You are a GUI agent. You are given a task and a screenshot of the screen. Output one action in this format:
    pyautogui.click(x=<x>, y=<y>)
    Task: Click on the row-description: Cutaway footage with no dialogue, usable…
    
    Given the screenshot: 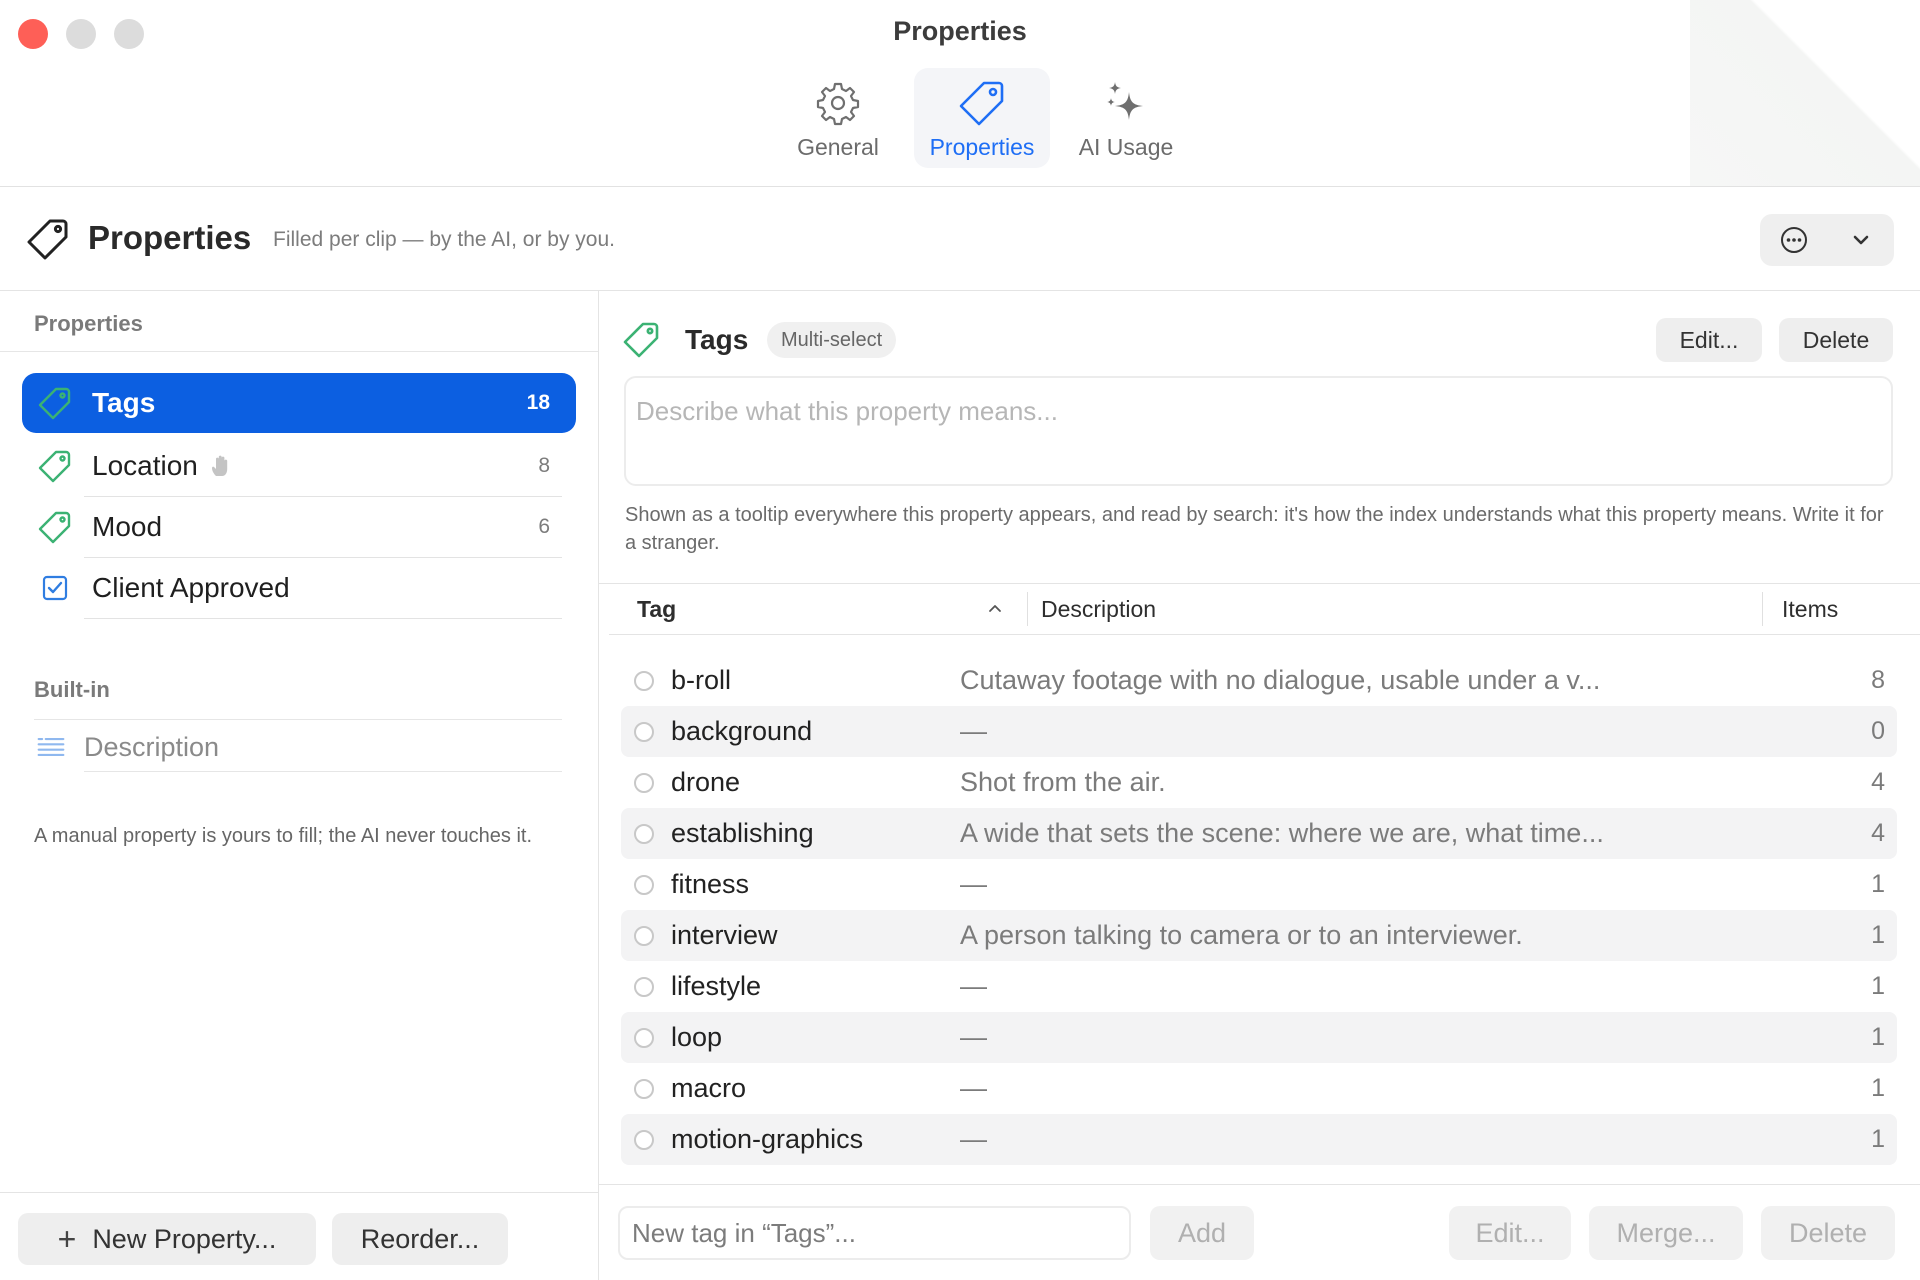 What is the action you would take?
    pyautogui.click(x=1280, y=680)
    